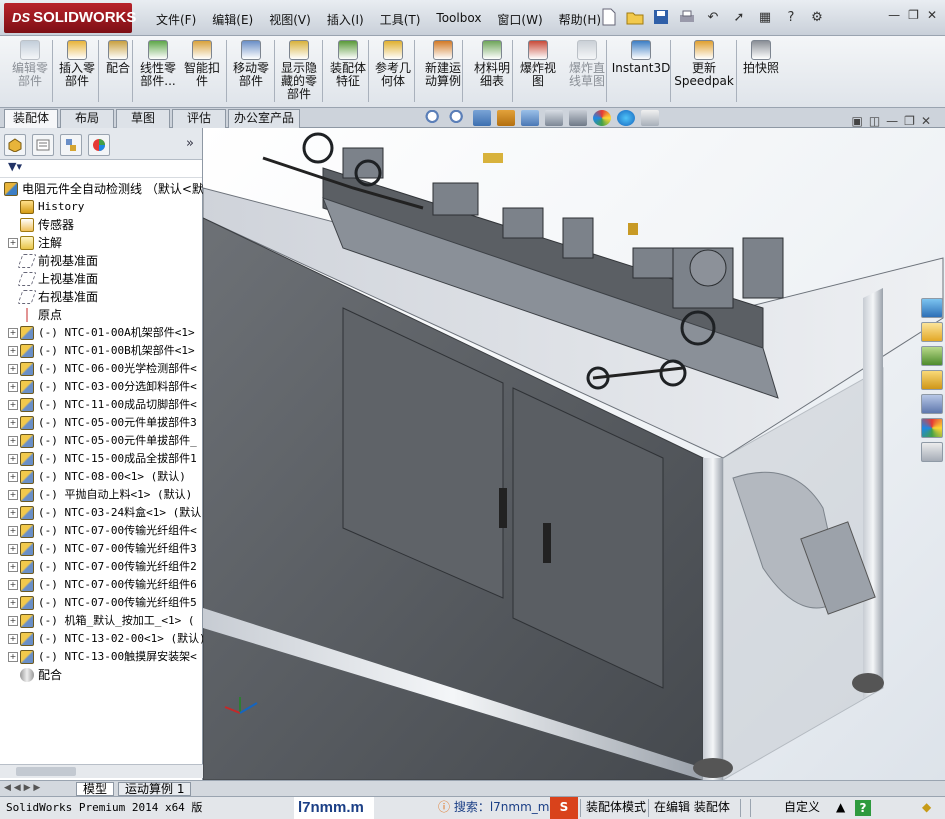 This screenshot has height=819, width=945. What do you see at coordinates (932, 356) in the screenshot?
I see `design-library-icon` at bounding box center [932, 356].